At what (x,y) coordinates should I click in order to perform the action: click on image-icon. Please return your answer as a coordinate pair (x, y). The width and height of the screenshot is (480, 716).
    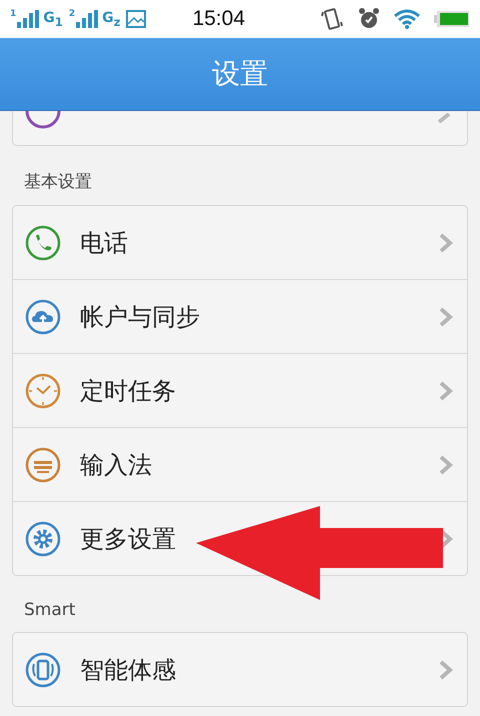
    Looking at the image, I should click on (136, 19).